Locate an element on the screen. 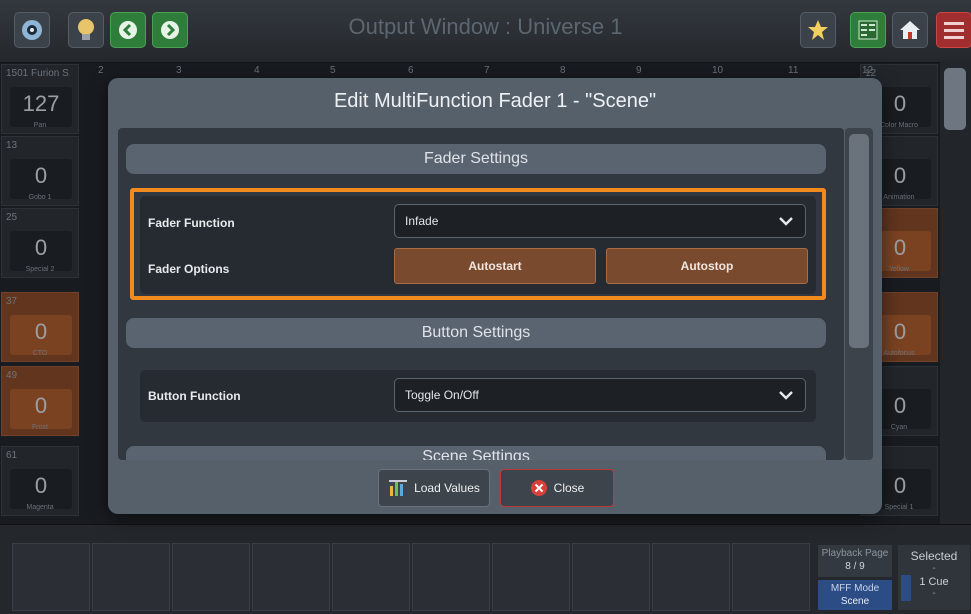 This screenshot has height=614, width=971. close-icon is located at coordinates (538, 488).